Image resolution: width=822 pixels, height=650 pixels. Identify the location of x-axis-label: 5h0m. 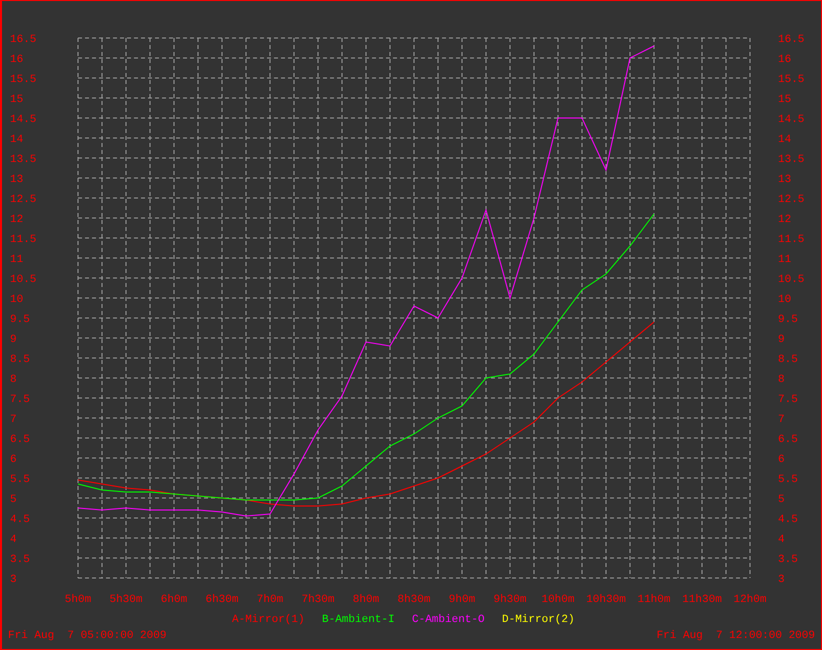
(78, 600).